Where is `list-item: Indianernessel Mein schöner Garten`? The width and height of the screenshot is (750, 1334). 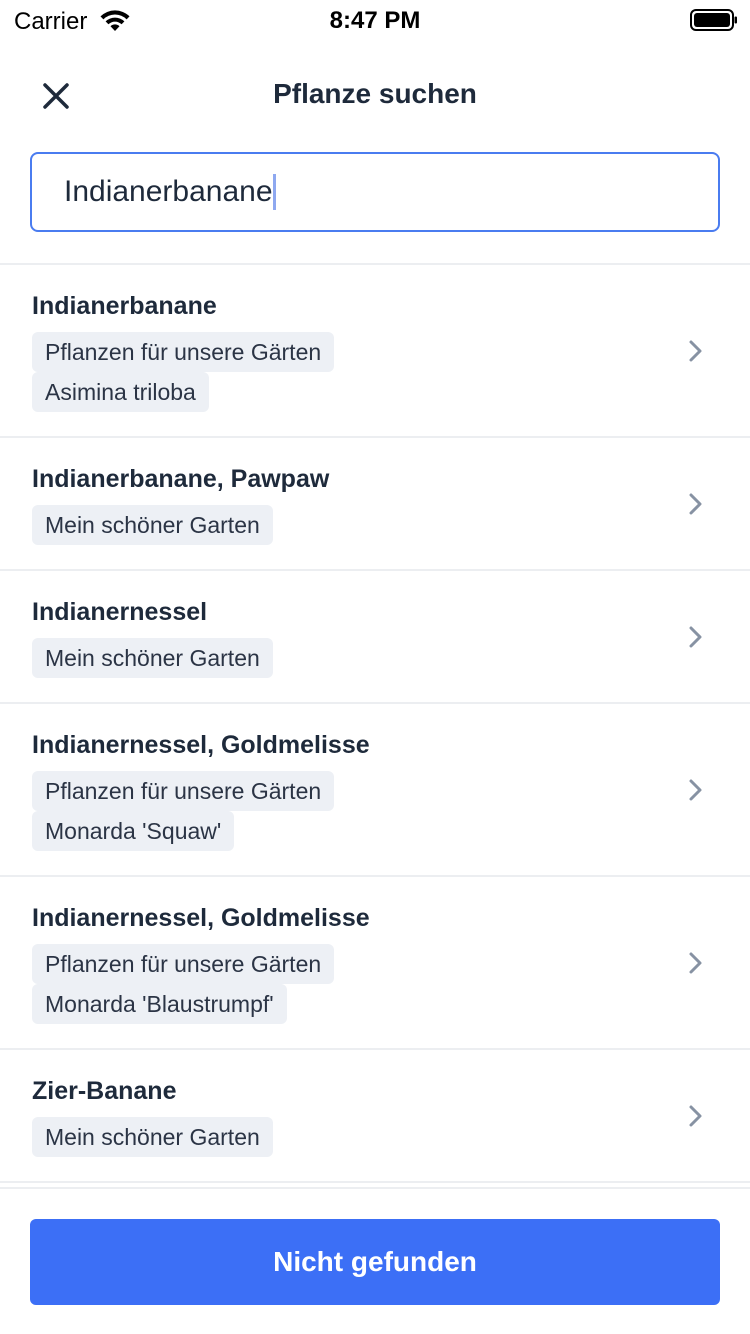
list-item: Indianernessel Mein schöner Garten is located at coordinates (375, 637).